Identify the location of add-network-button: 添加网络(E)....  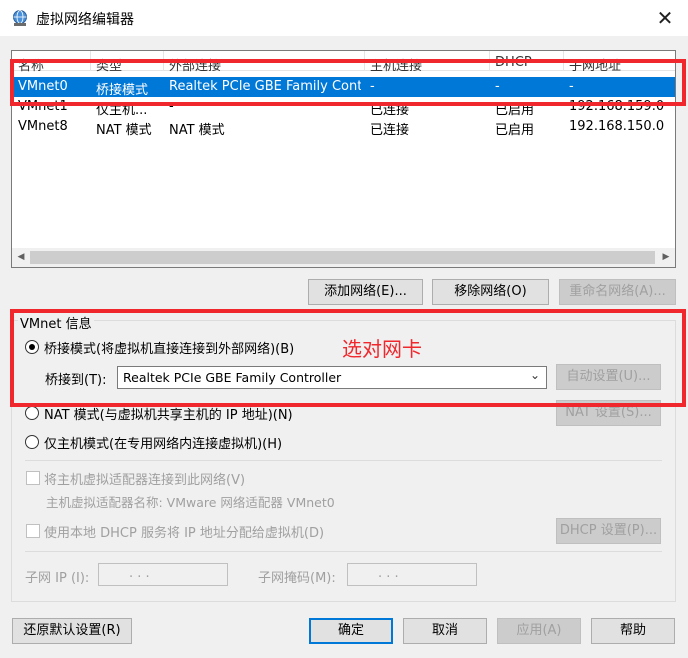
(365, 292).